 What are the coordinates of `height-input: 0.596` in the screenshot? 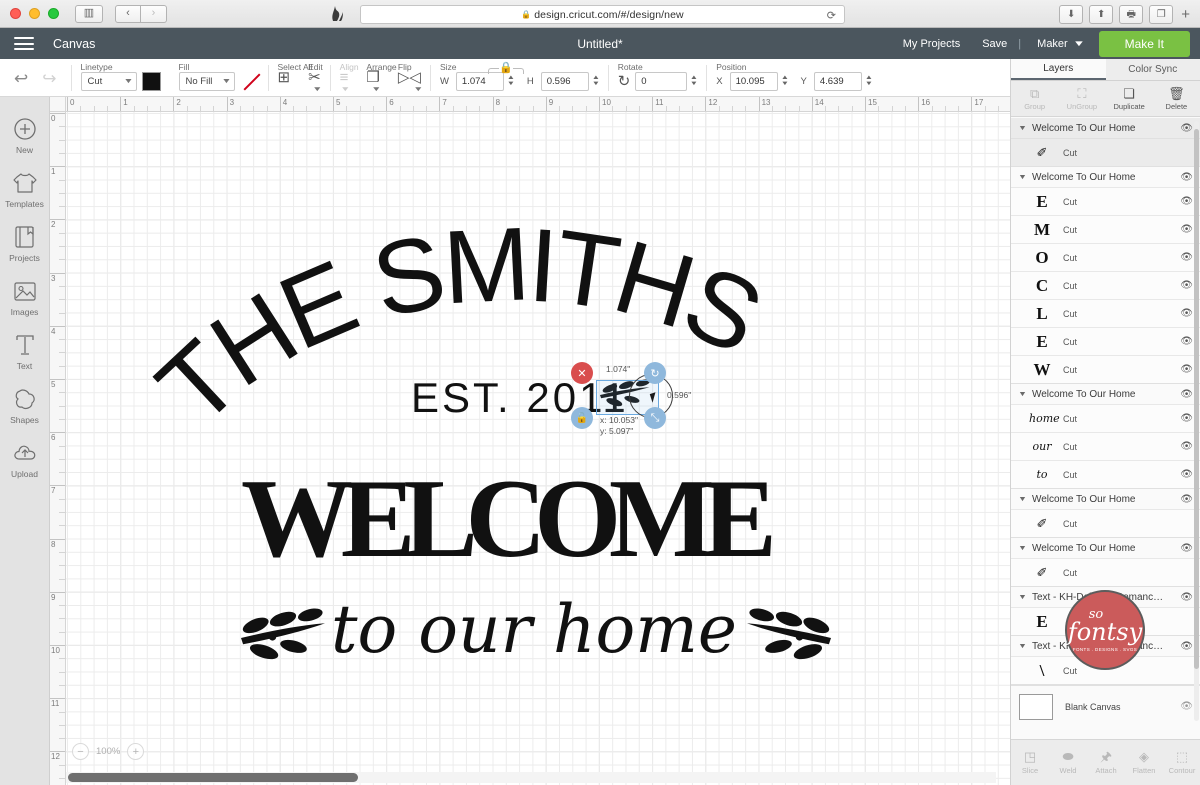 It's located at (564, 81).